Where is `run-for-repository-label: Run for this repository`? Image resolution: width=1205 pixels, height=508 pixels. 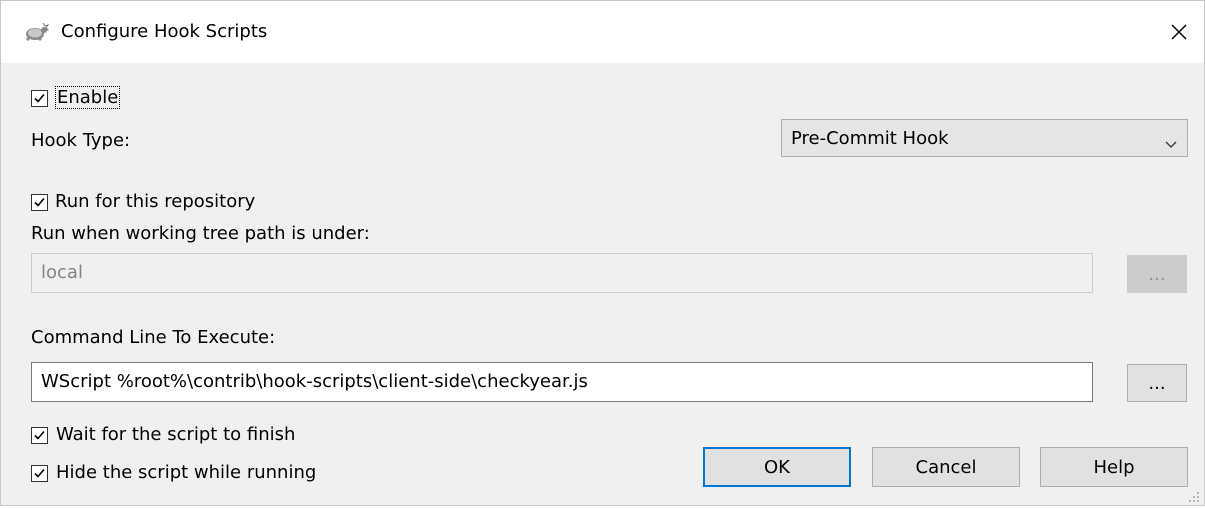 run-for-repository-label: Run for this repository is located at coordinates (155, 201).